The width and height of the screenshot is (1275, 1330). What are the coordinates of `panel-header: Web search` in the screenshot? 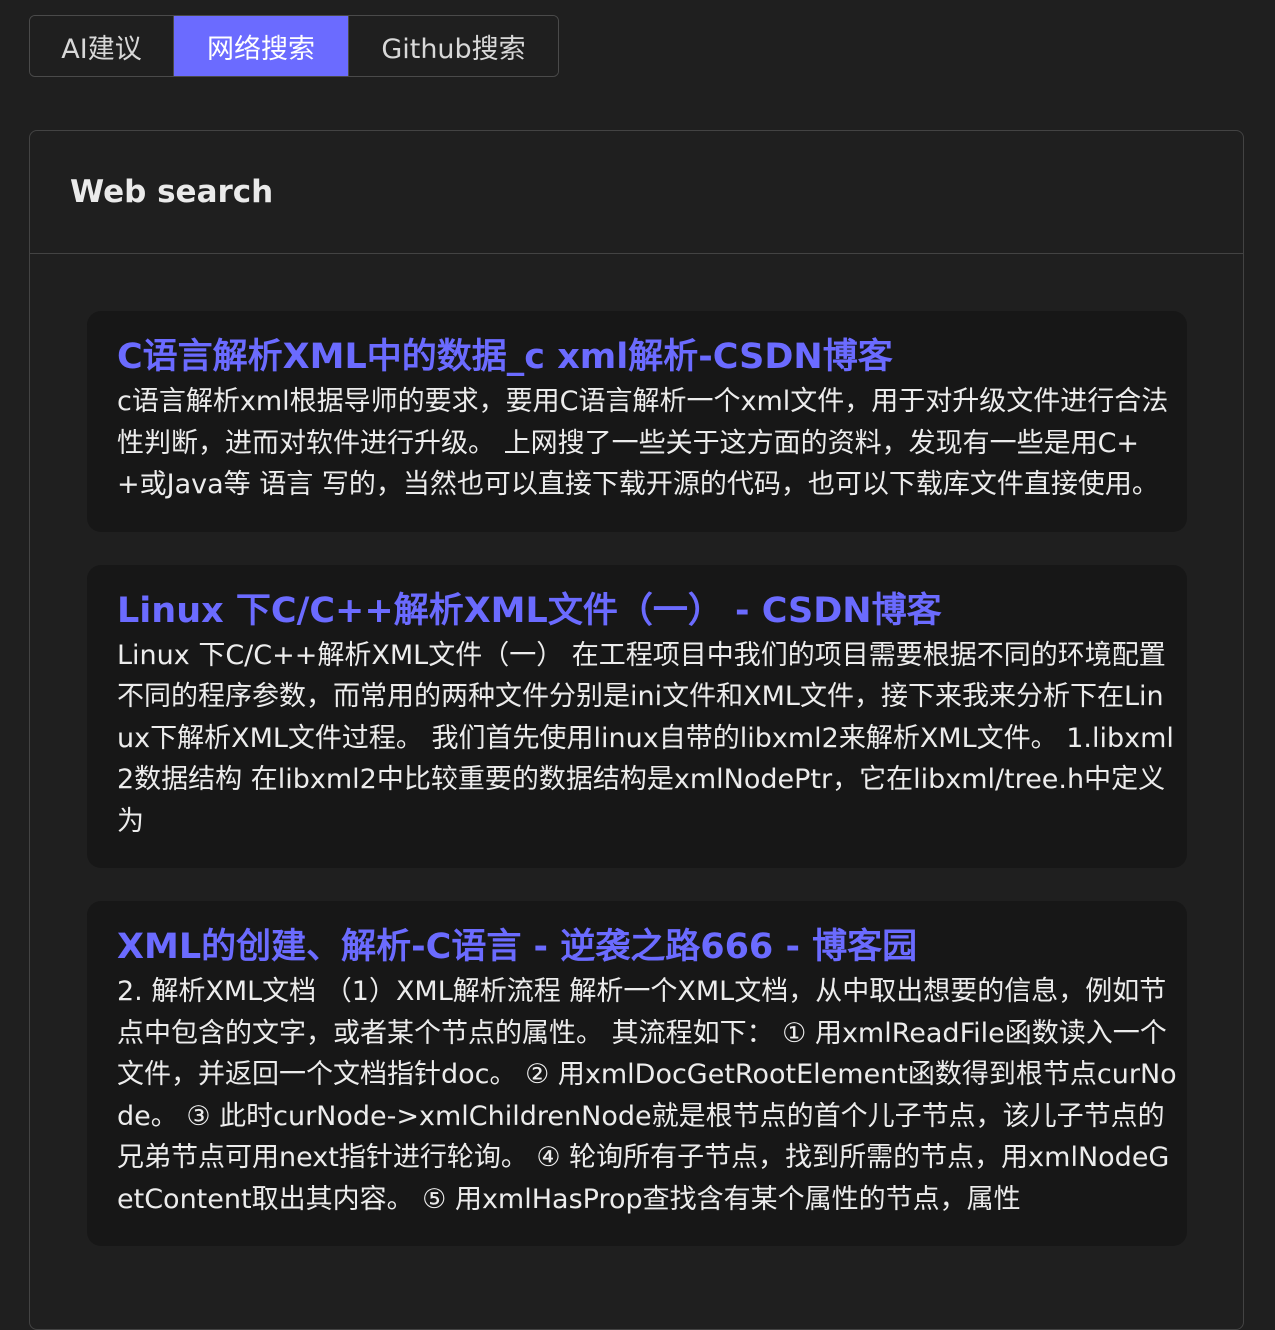 It's located at (636, 192).